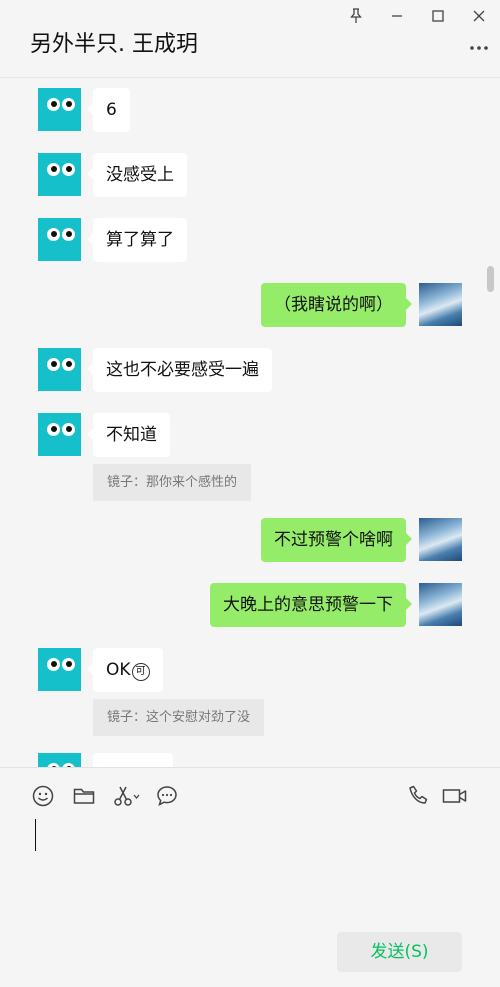  I want to click on scrollbar-thumb, so click(490, 279).